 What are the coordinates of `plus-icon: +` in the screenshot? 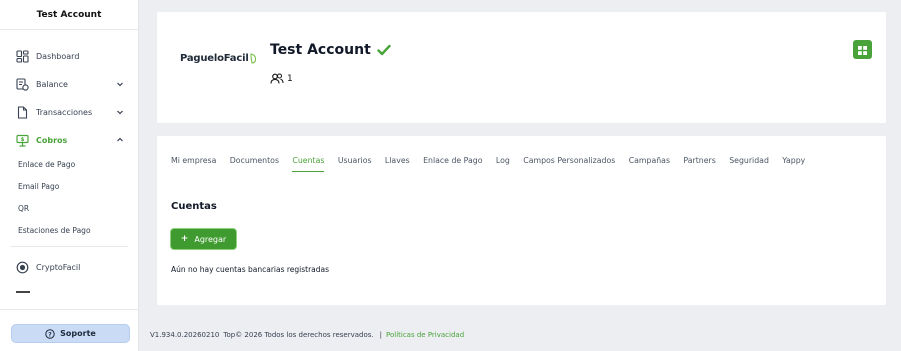 It's located at (184, 239).